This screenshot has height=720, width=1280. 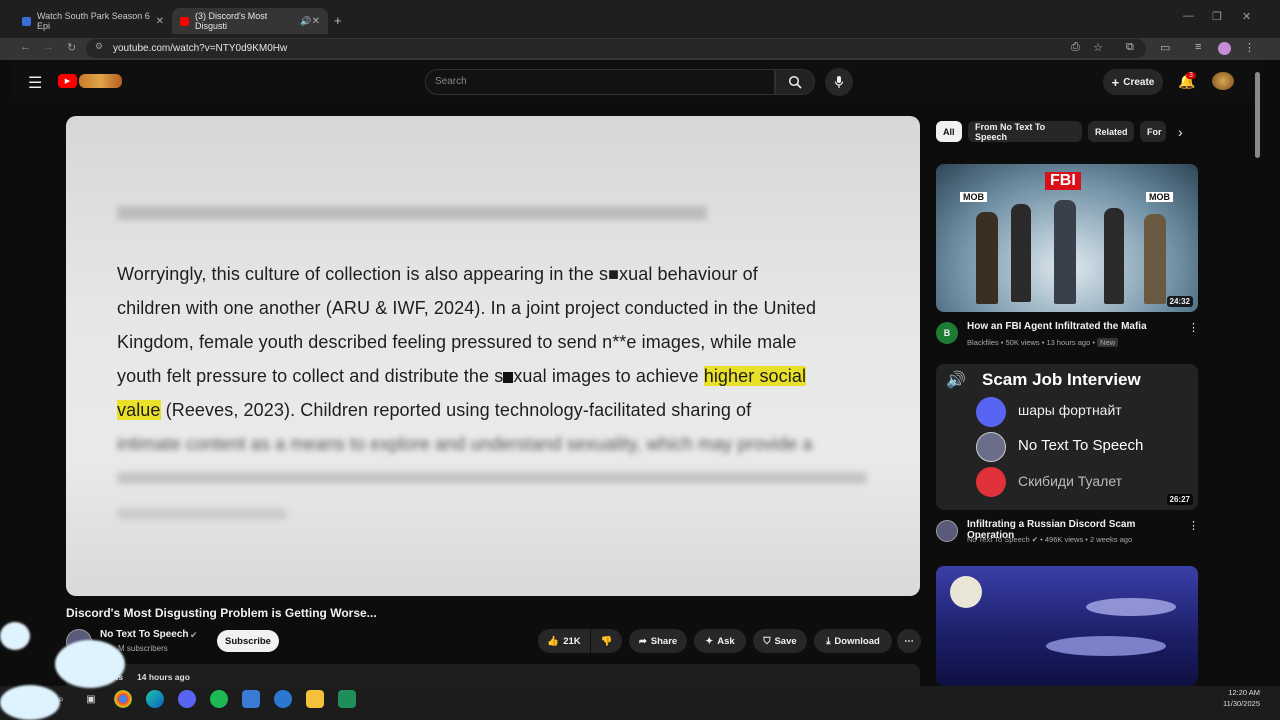 I want to click on channel-avatar: B, so click(x=947, y=333).